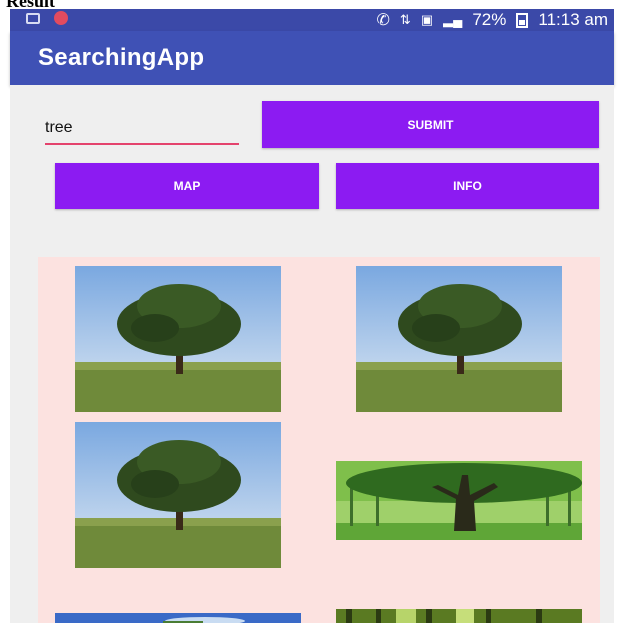 The image size is (620, 623). Describe the element at coordinates (427, 19) in the screenshot. I see `sim-icon: ▣` at that location.